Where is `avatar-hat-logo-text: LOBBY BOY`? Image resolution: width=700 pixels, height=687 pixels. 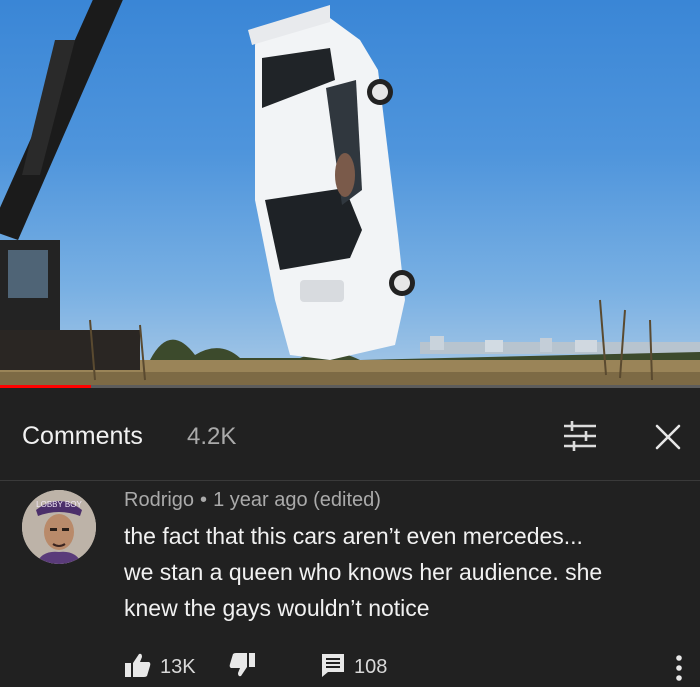
avatar-hat-logo-text: LOBBY BOY is located at coordinates (59, 504).